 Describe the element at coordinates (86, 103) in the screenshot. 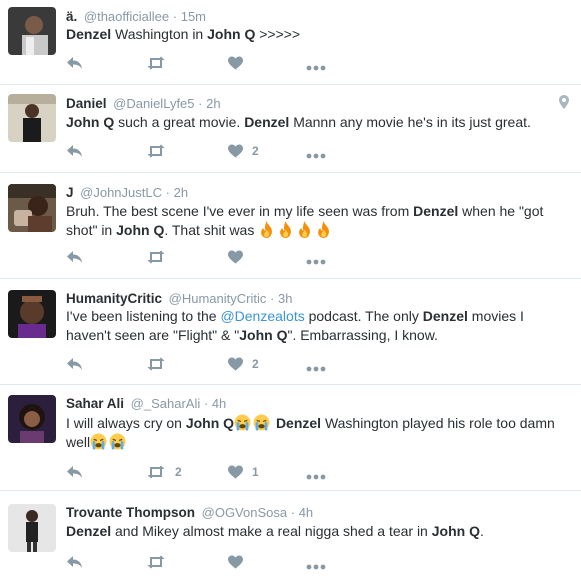

I see `display-name: Daniel` at that location.